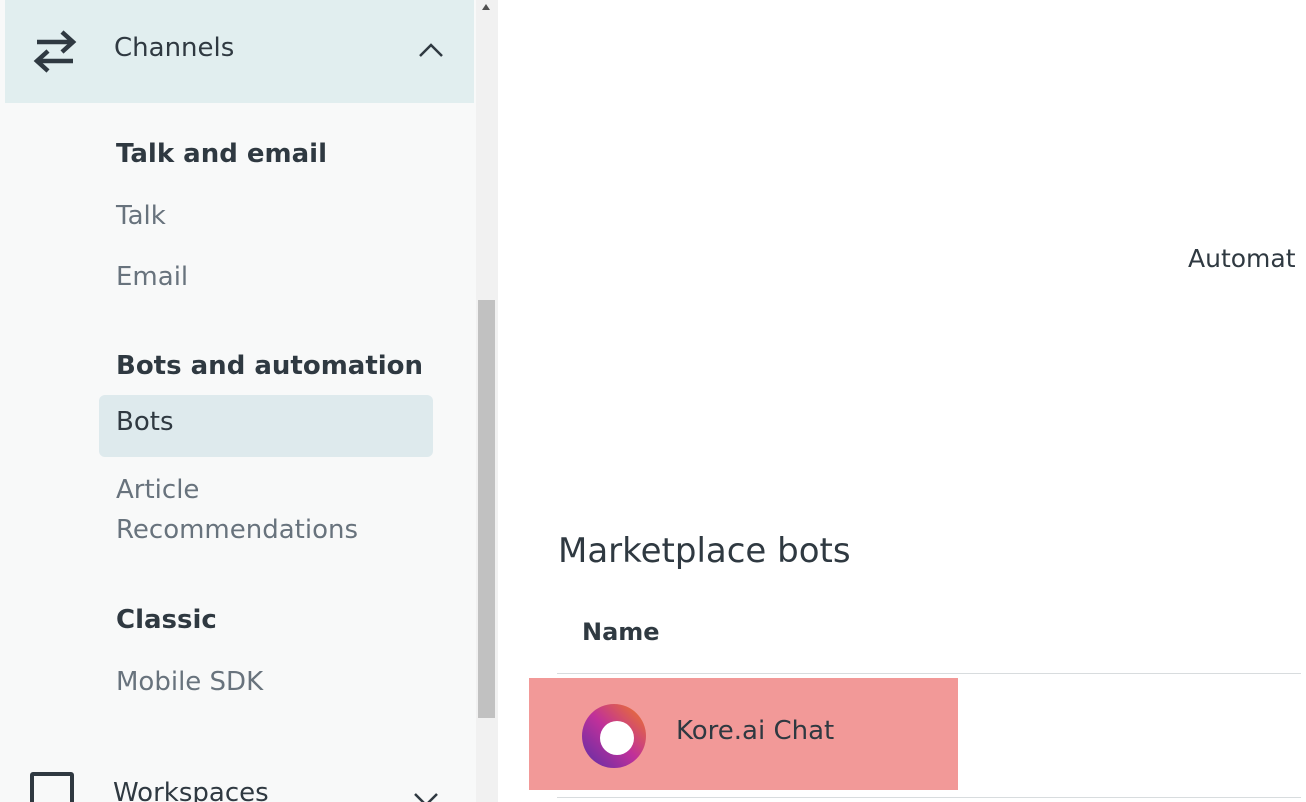 This screenshot has width=1306, height=802. Describe the element at coordinates (266, 426) in the screenshot. I see `nav-item-bots: Bots` at that location.